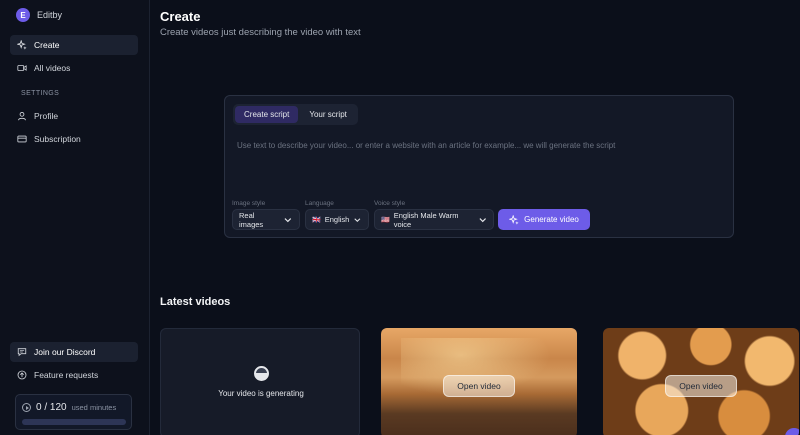 The height and width of the screenshot is (435, 800). I want to click on loading-spinner-icon, so click(261, 373).